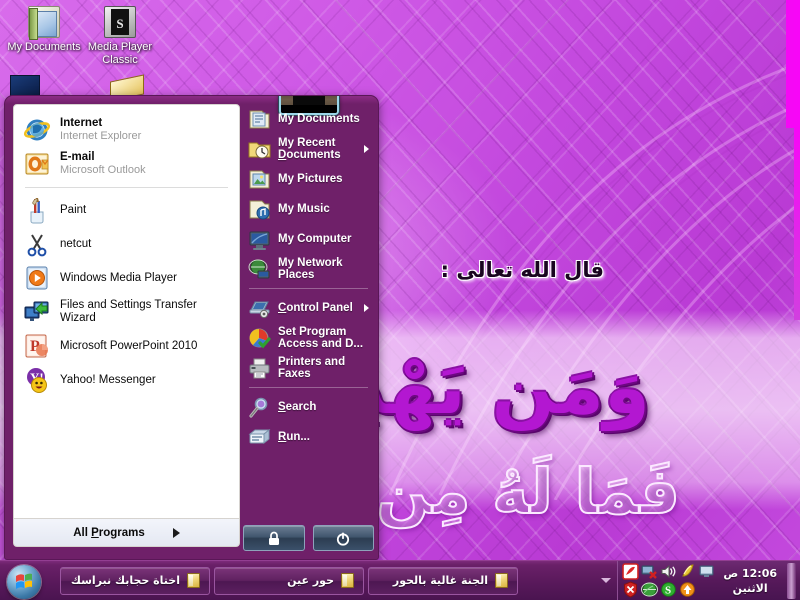 The height and width of the screenshot is (600, 800). Describe the element at coordinates (126, 210) in the screenshot. I see `start-item-paint: Paint` at that location.